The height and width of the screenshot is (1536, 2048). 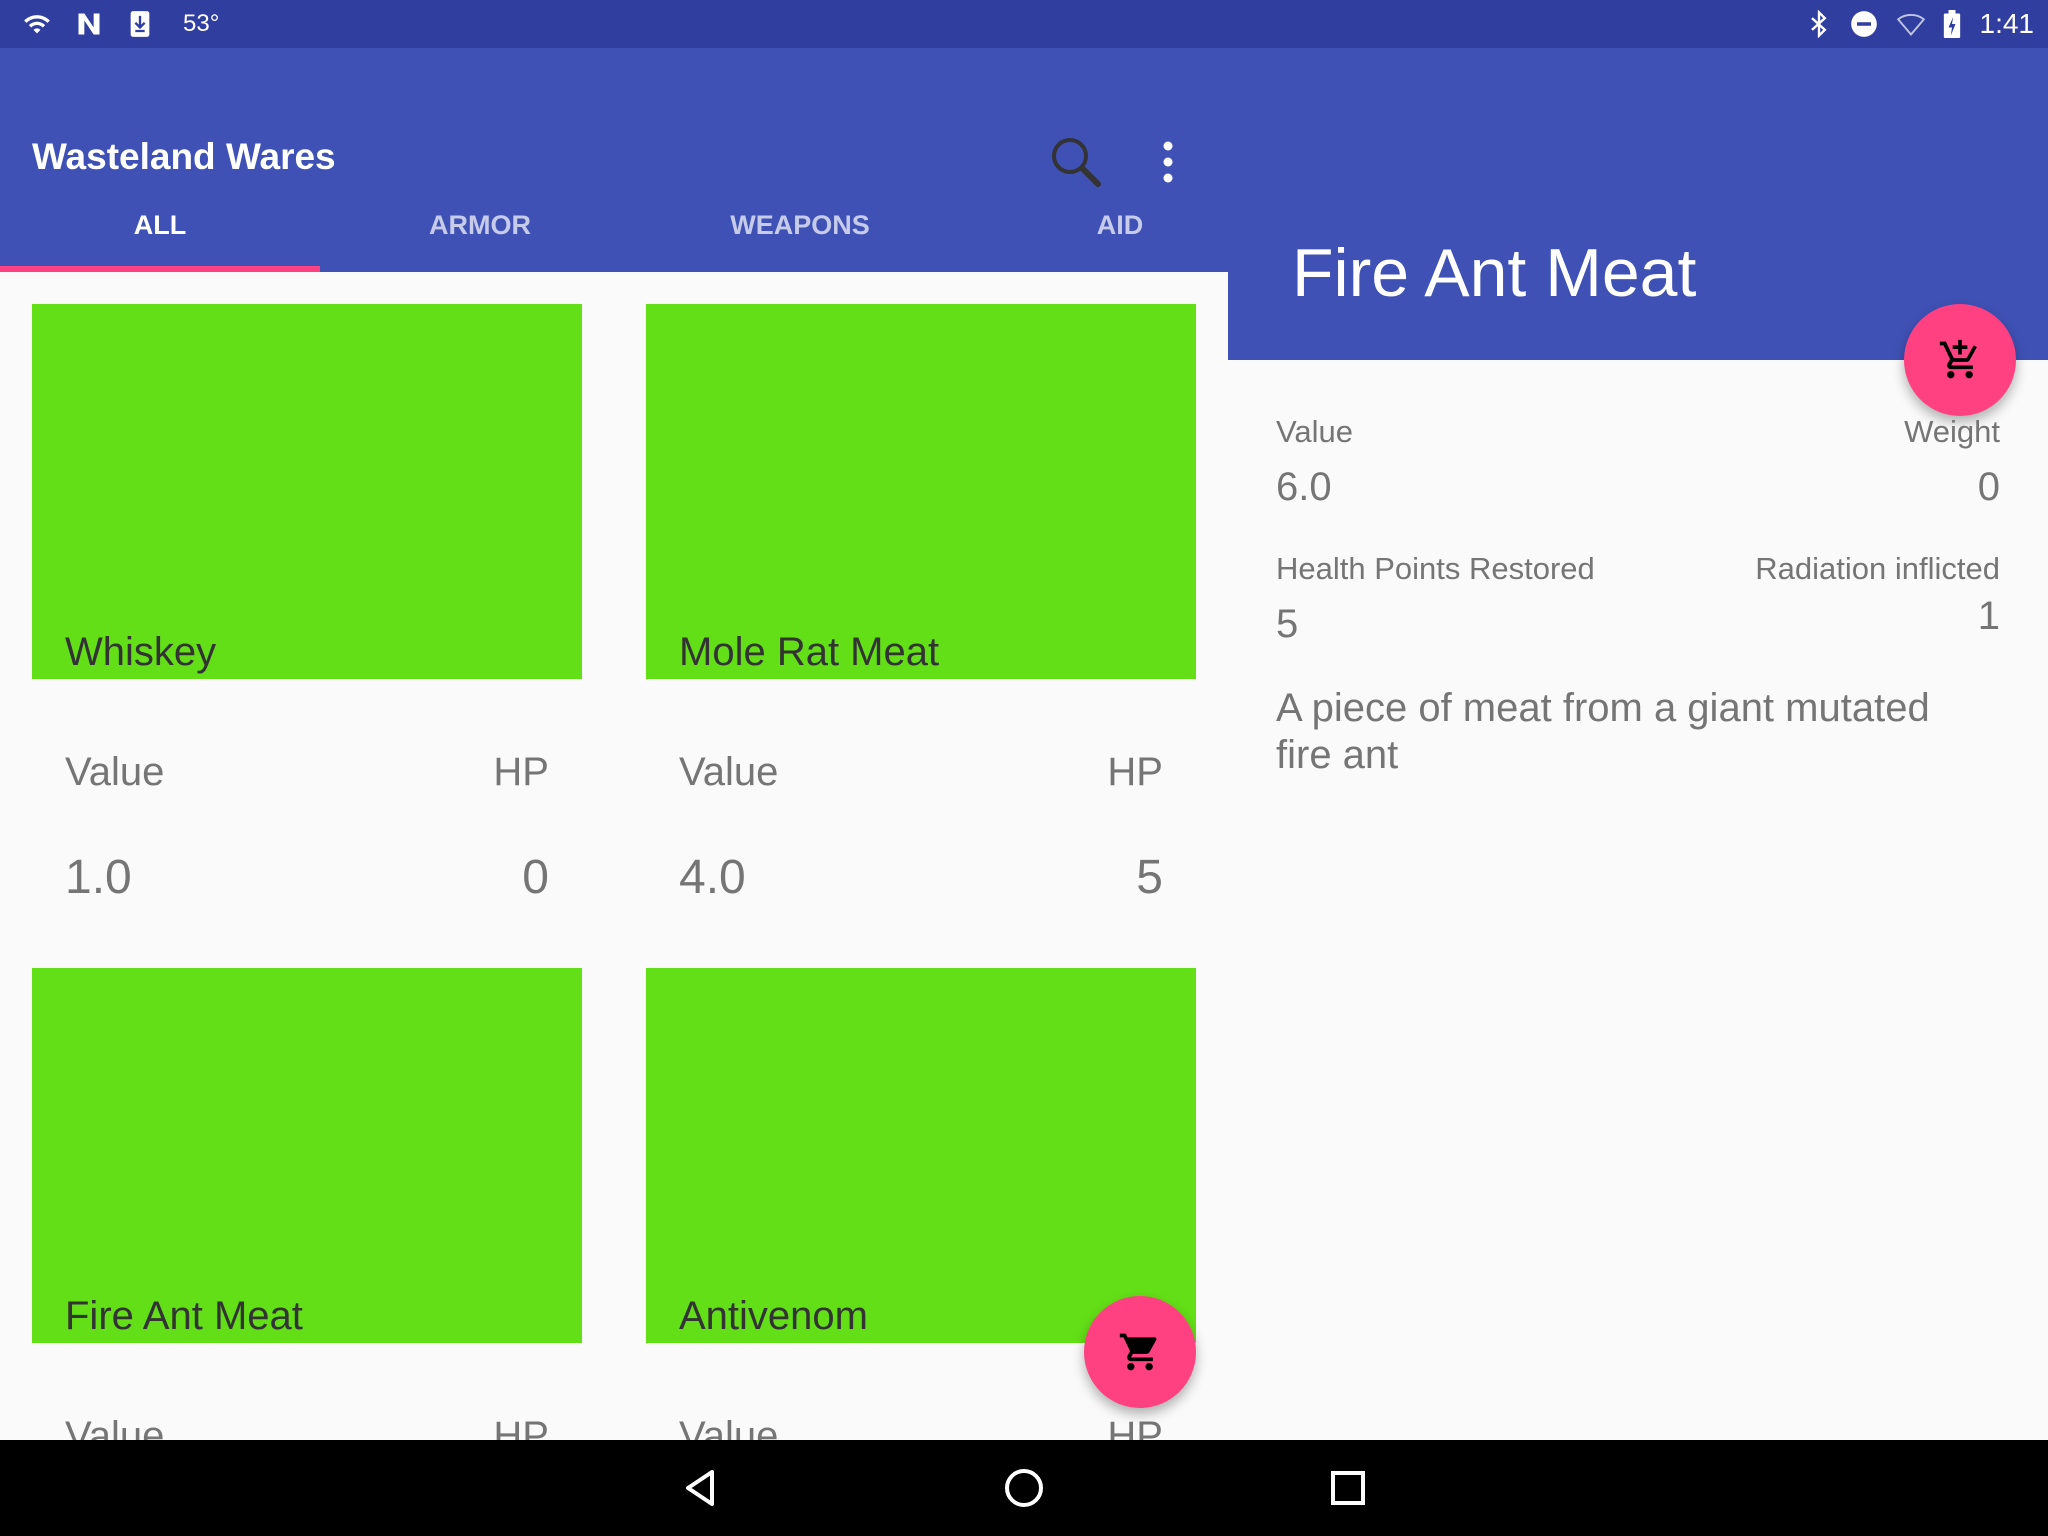 I want to click on more-options-button, so click(x=1168, y=162).